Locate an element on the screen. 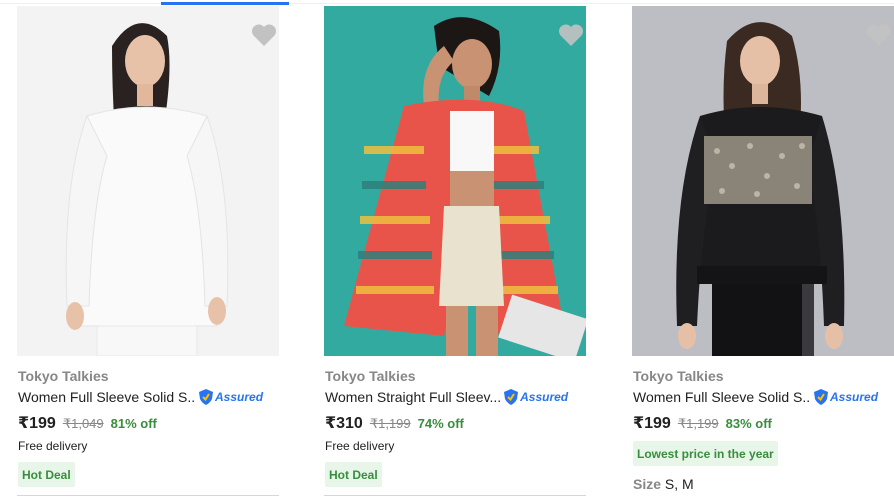 This screenshot has height=497, width=894. title-row: Women Straight Full Sleev... Assured is located at coordinates (456, 397).